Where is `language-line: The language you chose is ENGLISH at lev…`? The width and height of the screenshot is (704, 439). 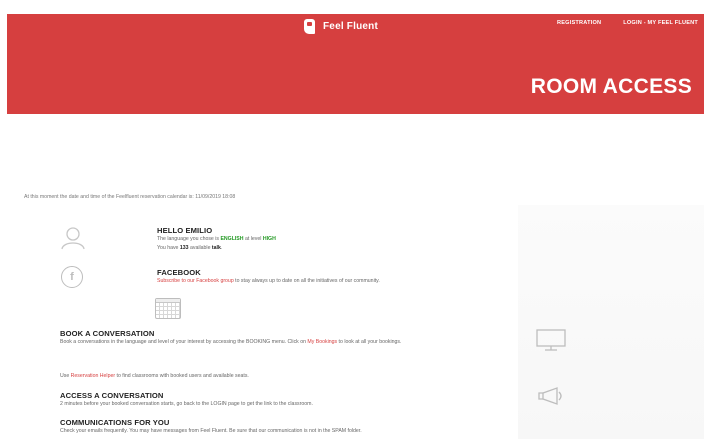 language-line: The language you chose is ENGLISH at lev… is located at coordinates (216, 239).